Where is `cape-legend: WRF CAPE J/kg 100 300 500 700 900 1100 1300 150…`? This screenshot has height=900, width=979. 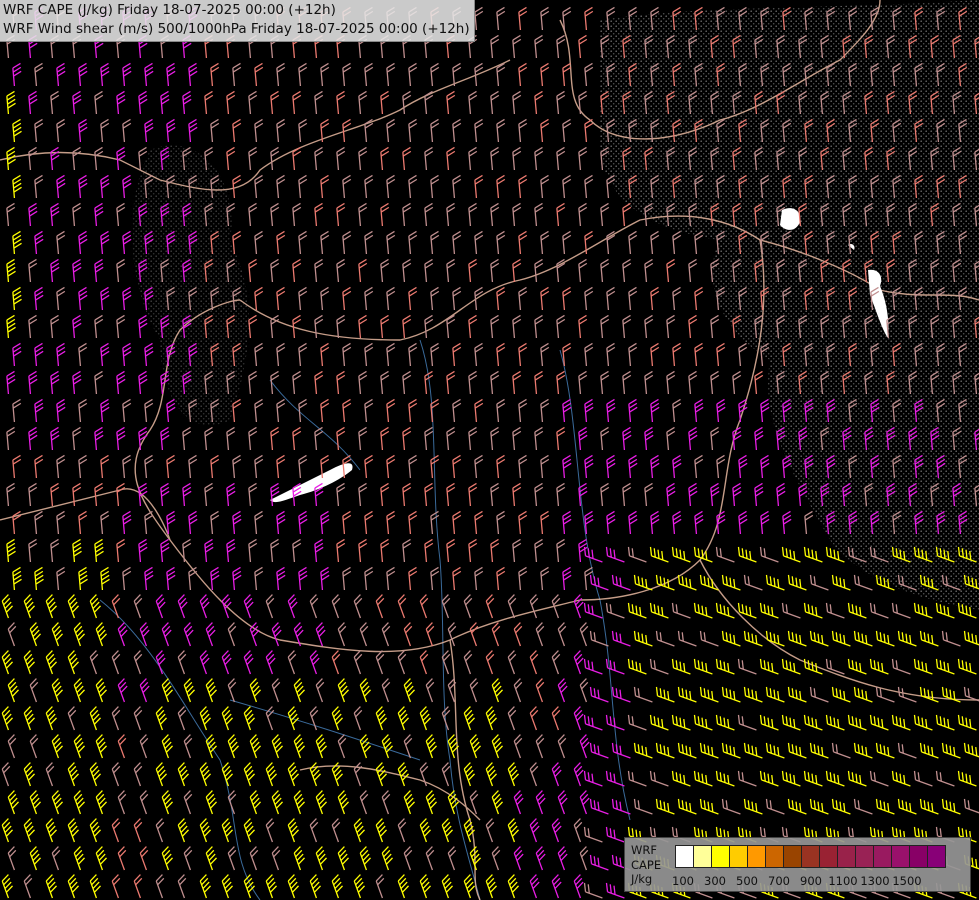 cape-legend: WRF CAPE J/kg 100 300 500 700 900 1100 1300 150… is located at coordinates (797, 864).